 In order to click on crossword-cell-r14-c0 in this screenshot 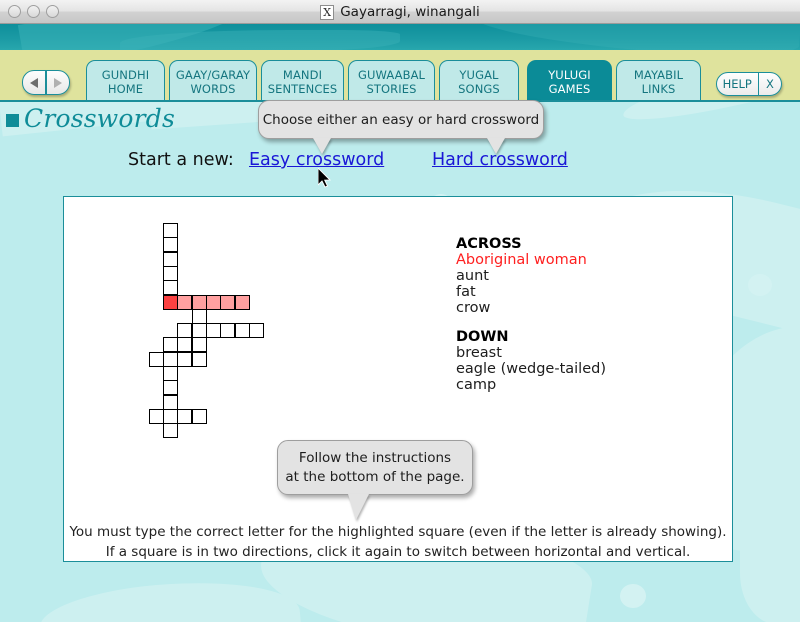, I will do `click(170, 431)`.